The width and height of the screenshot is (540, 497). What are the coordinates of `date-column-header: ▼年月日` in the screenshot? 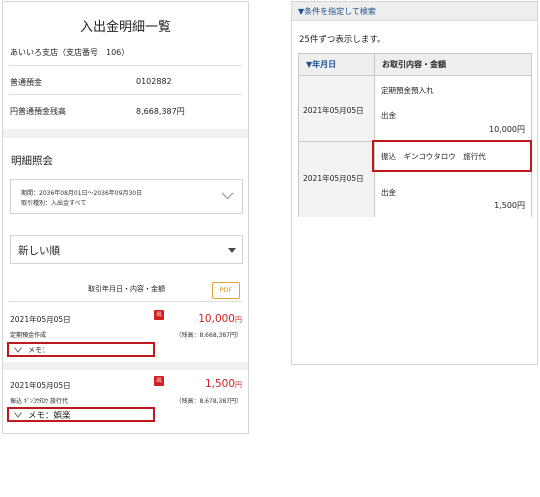 It's located at (337, 65).